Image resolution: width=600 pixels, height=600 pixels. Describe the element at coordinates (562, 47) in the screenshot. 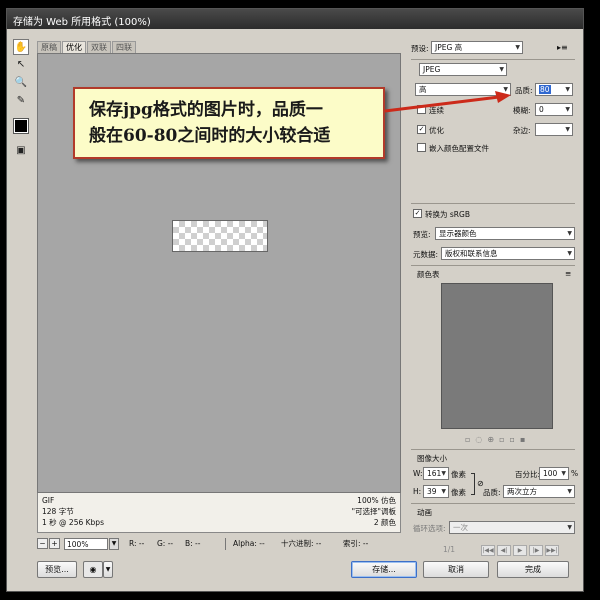

I see `panel-menu-icon: ▸≡` at that location.